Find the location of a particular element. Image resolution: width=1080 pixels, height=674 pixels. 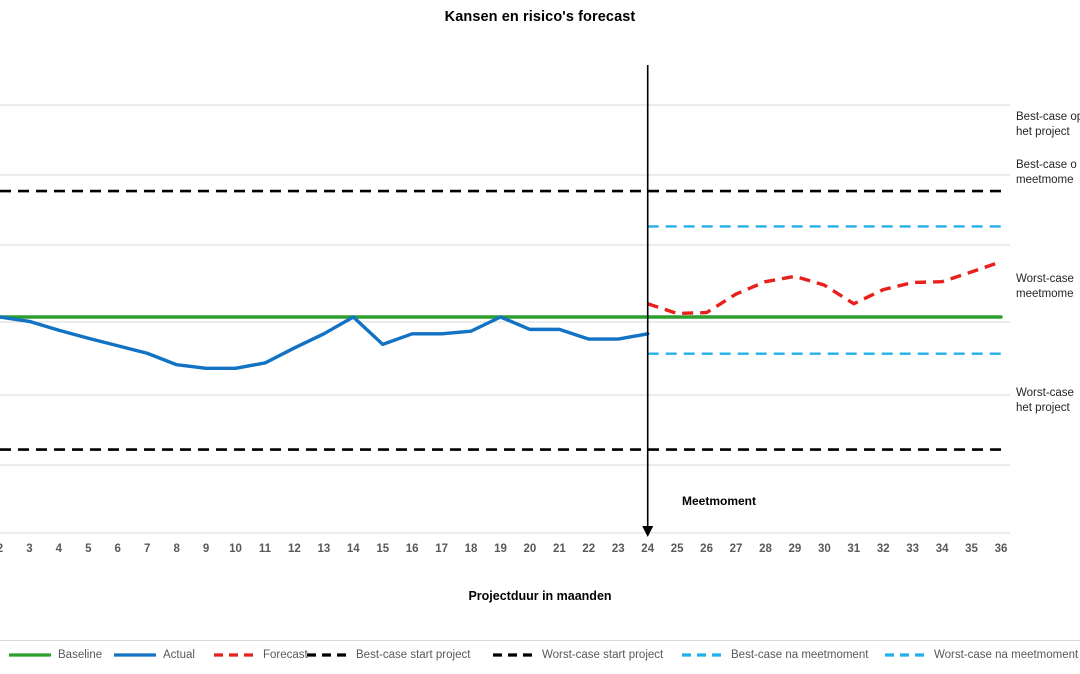

side-label-worst-case-start-project: Worst-case het project is located at coordinates (1048, 401).